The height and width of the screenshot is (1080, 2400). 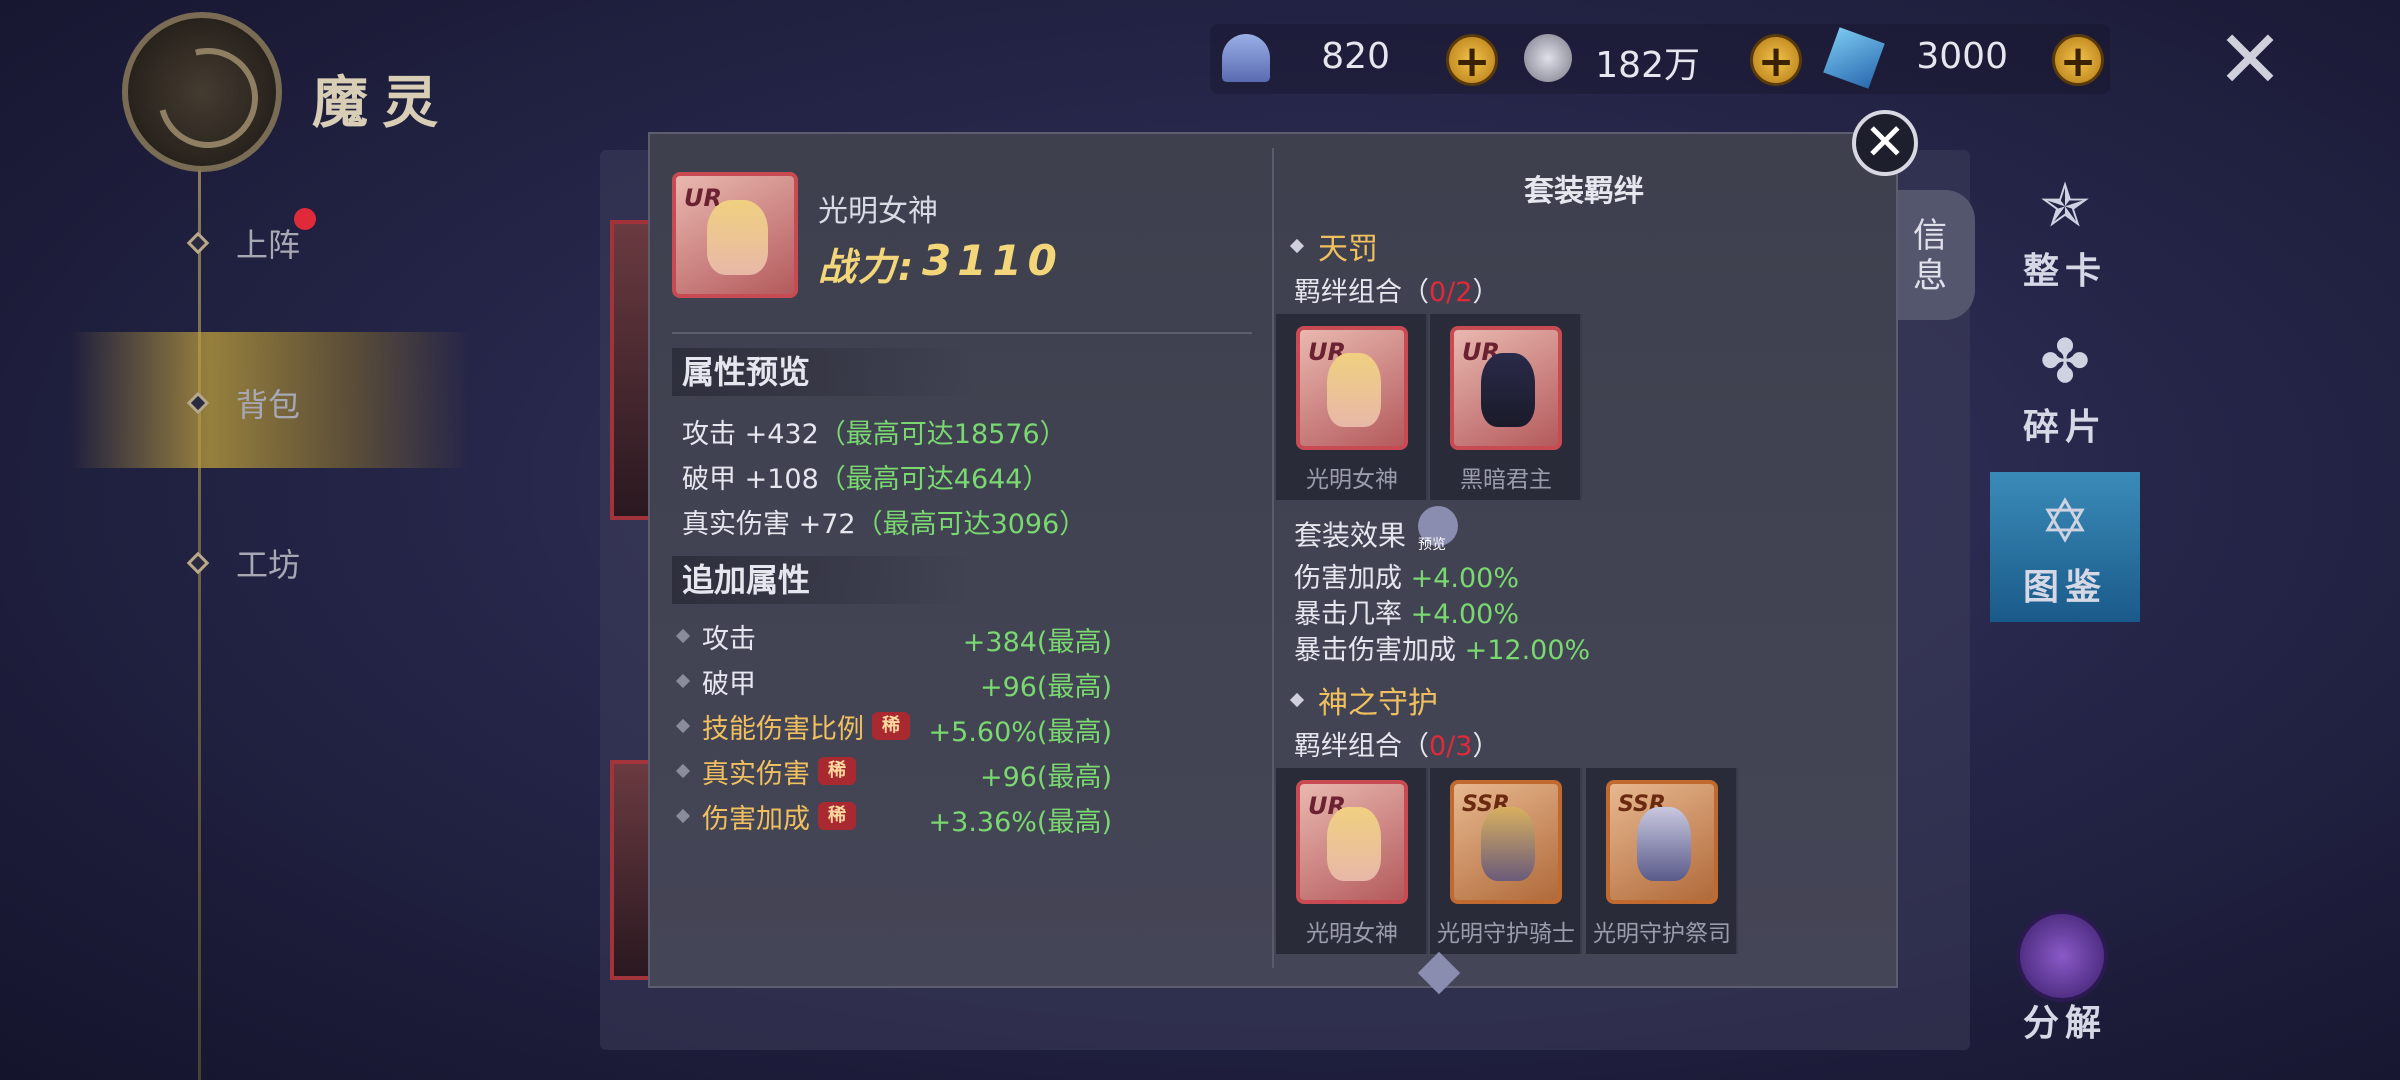 What do you see at coordinates (992, 260) in the screenshot?
I see `power-value: 3110` at bounding box center [992, 260].